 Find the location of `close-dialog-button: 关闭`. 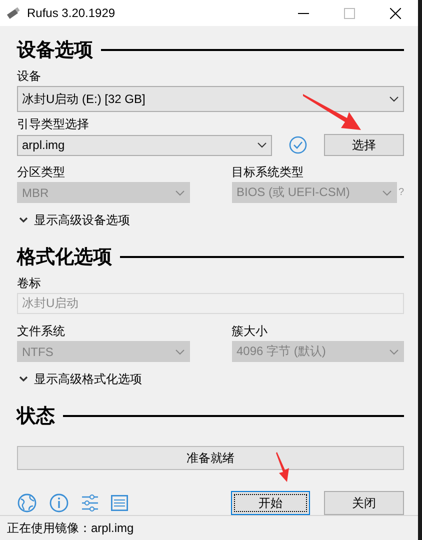

close-dialog-button: 关闭 is located at coordinates (364, 503).